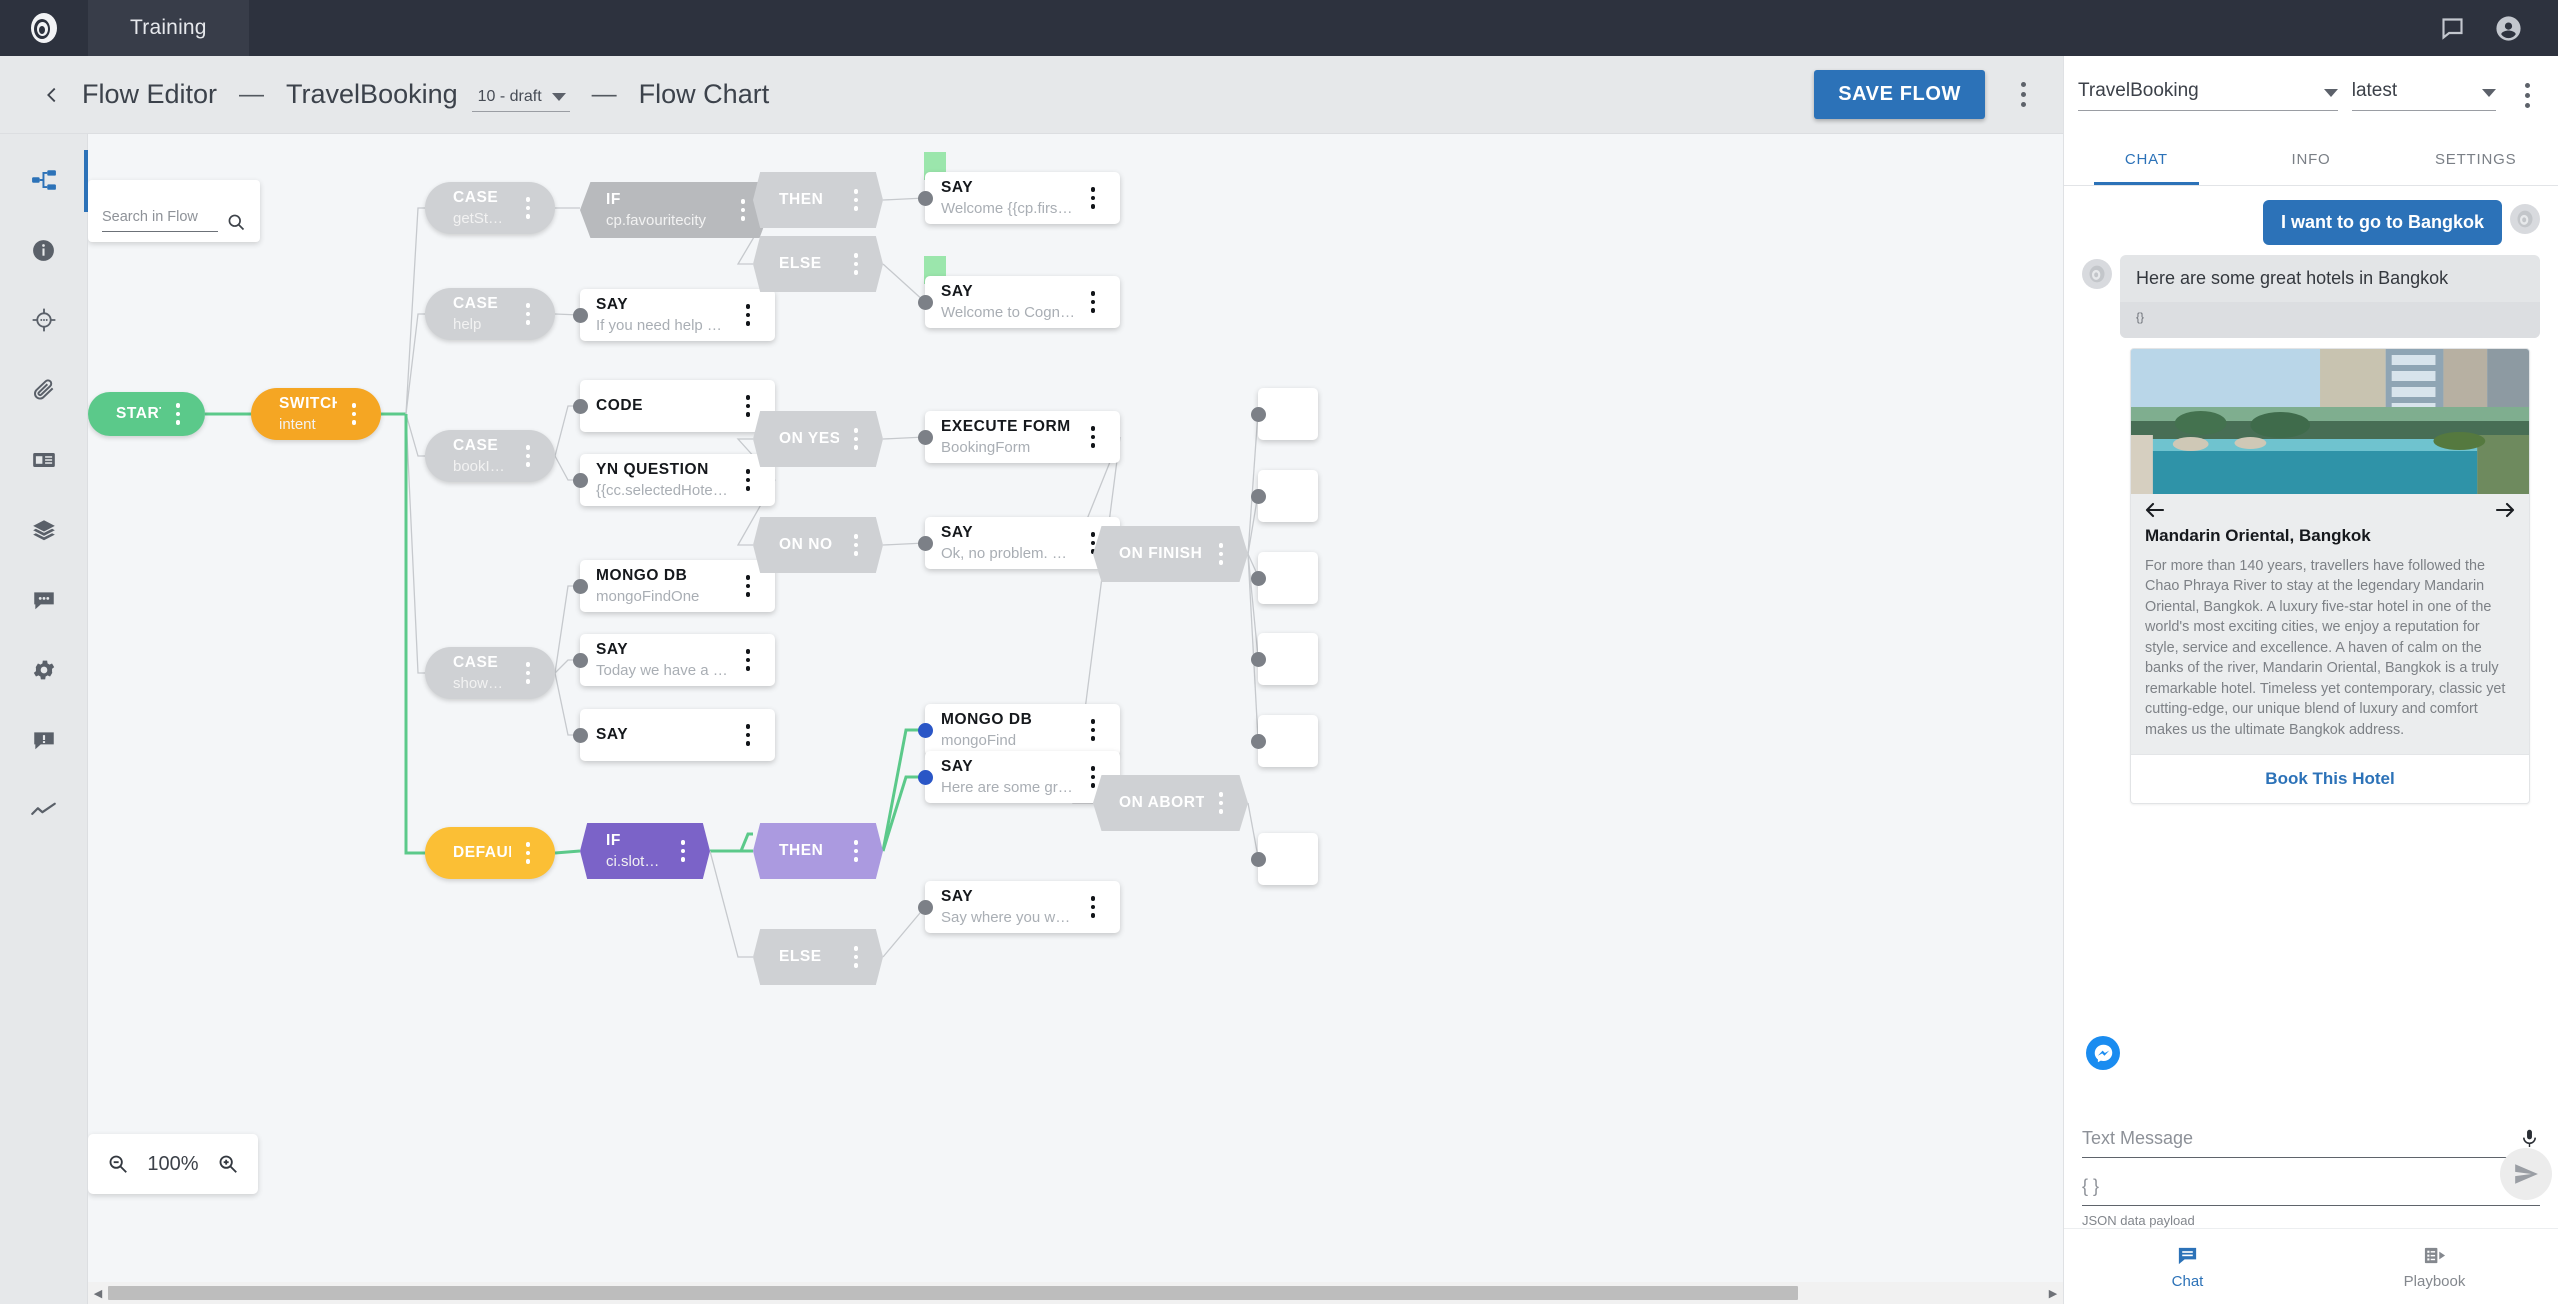  Describe the element at coordinates (818, 439) in the screenshot. I see `flow-node-on-yes: ON YES` at that location.